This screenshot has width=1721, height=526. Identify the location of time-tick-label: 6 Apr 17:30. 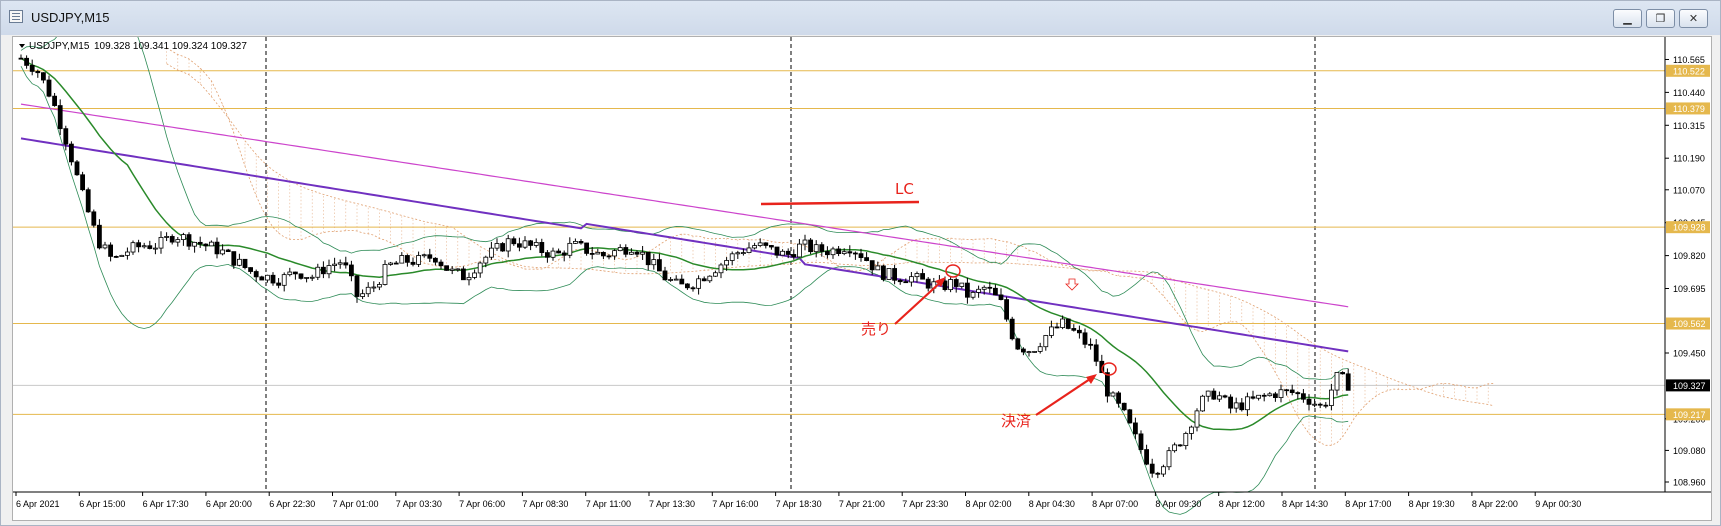
(166, 504).